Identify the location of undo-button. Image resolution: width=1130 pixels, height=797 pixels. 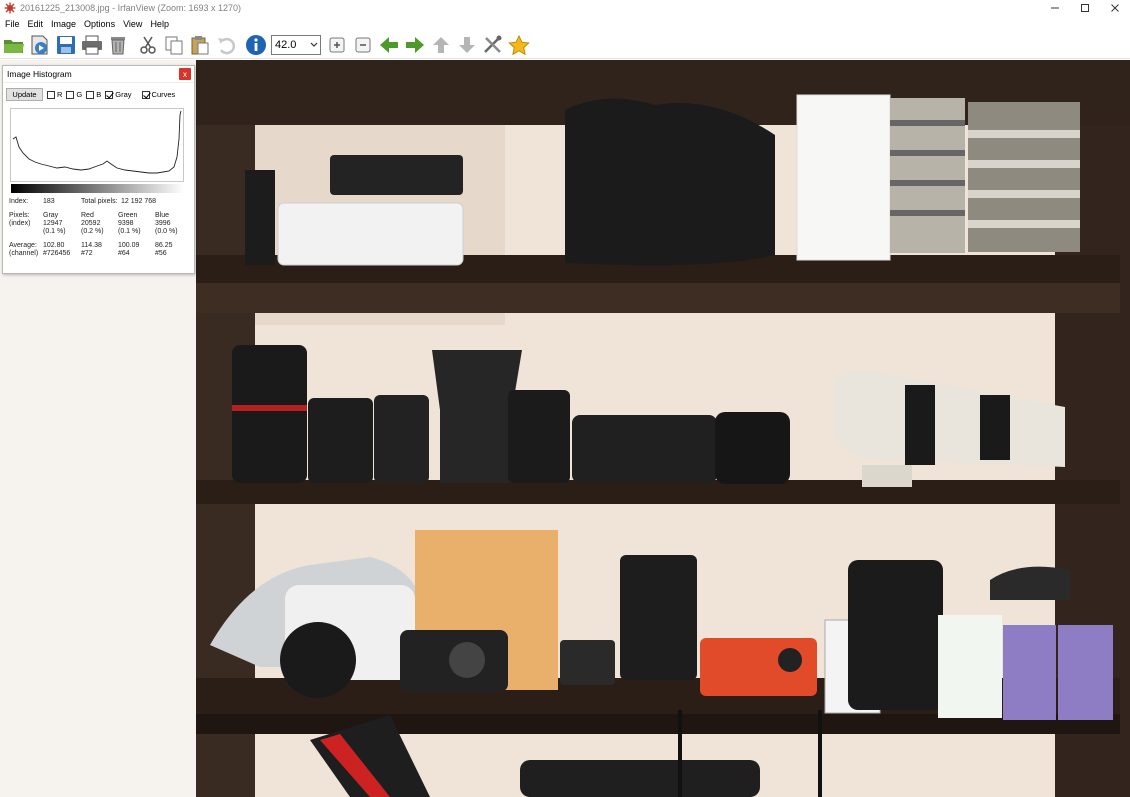
(226, 45).